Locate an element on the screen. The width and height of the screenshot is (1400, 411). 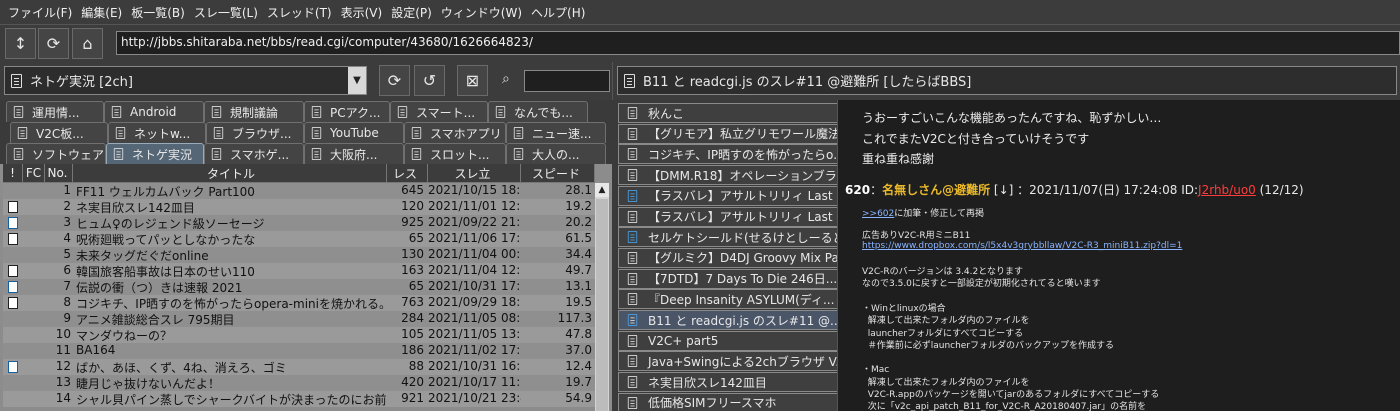
table-row: 2 ネ実目欣スレ142皿目 120 2021/11/01 12:57 19.2 is located at coordinates (299, 207).